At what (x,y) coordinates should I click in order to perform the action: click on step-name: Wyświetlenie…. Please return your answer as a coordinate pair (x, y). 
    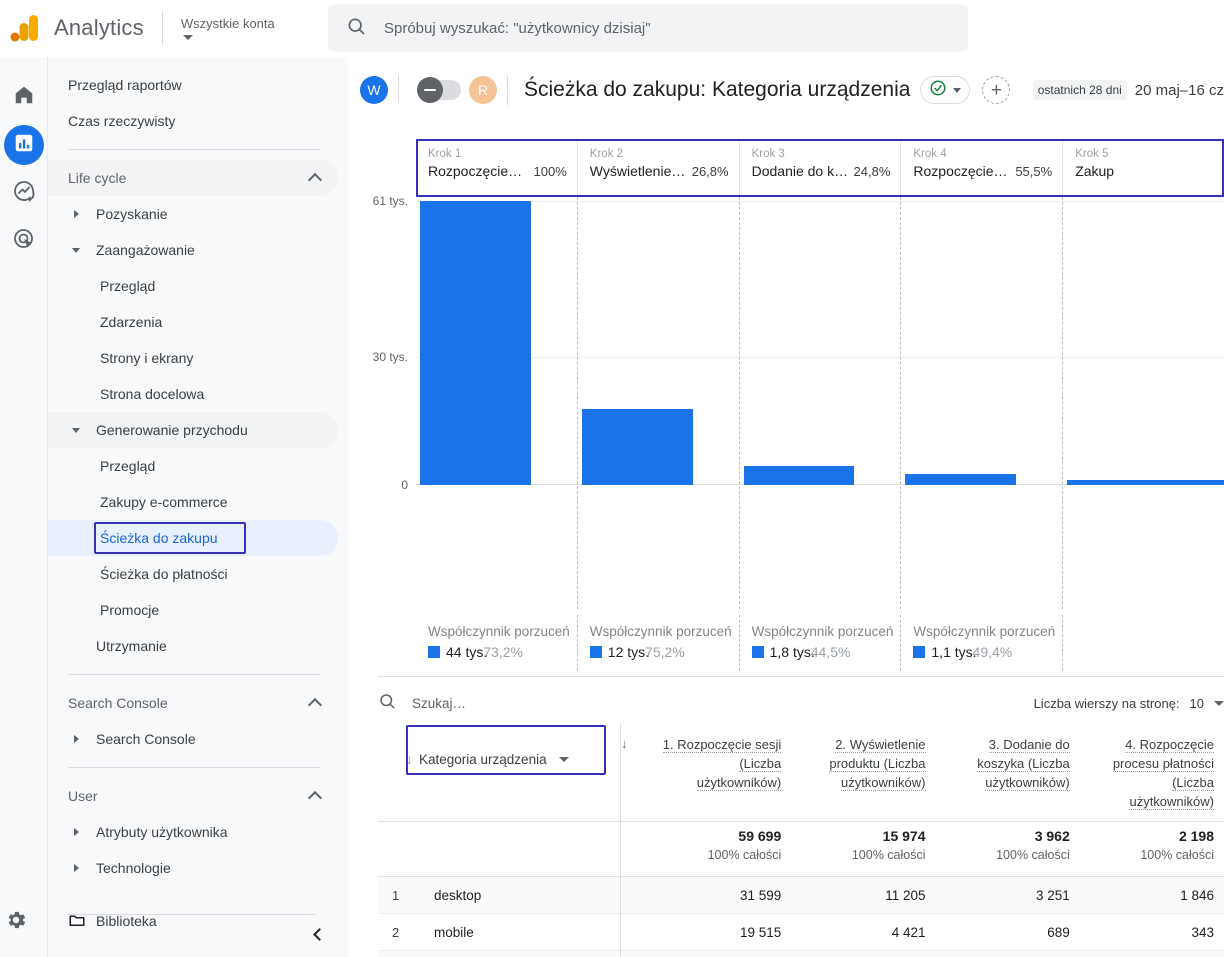
    Looking at the image, I should click on (637, 171).